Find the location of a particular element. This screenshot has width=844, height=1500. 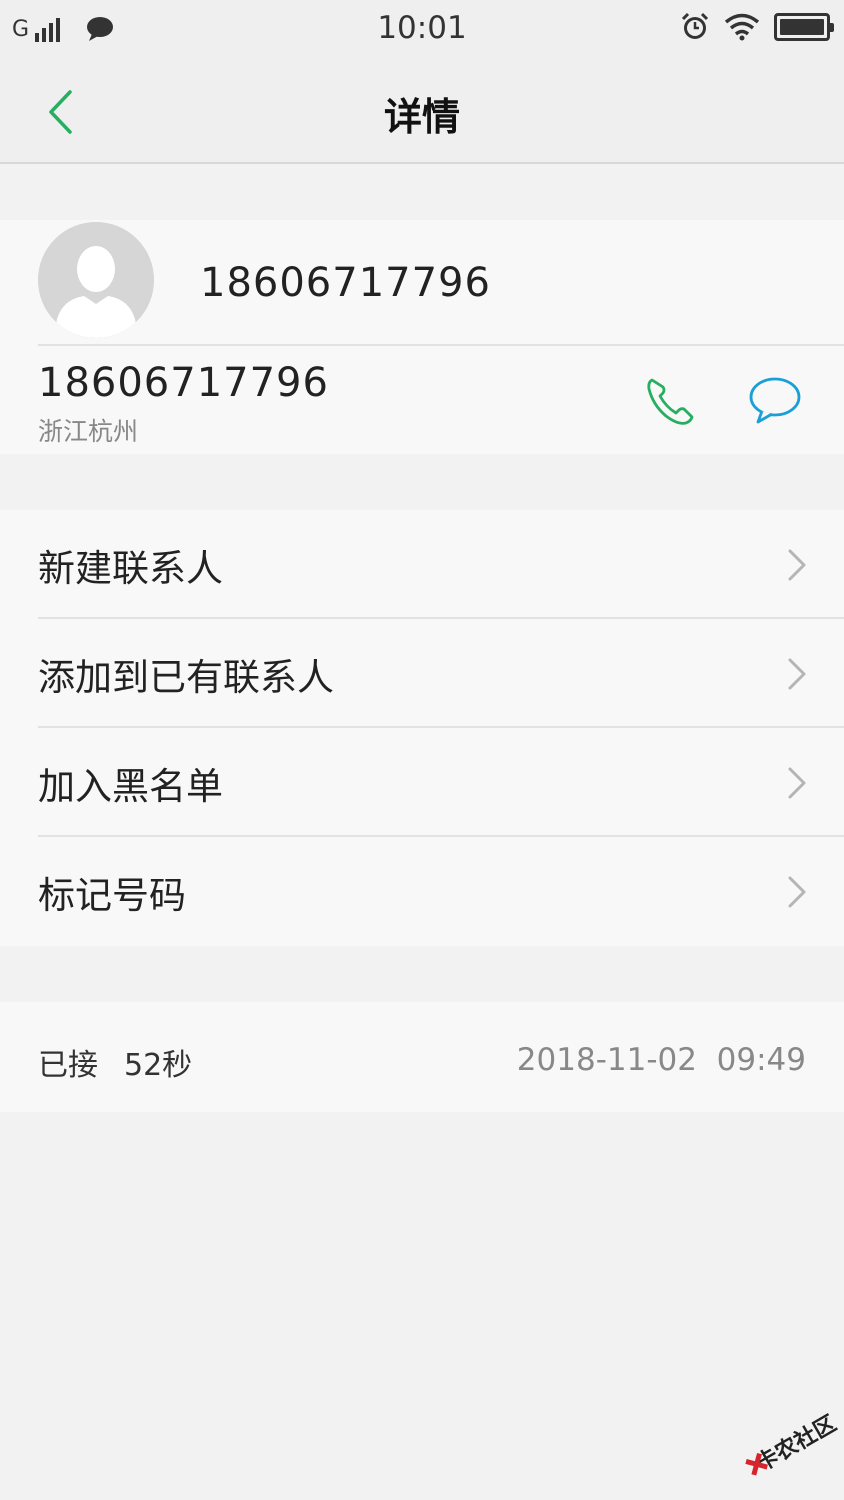

call-button is located at coordinates (671, 400).